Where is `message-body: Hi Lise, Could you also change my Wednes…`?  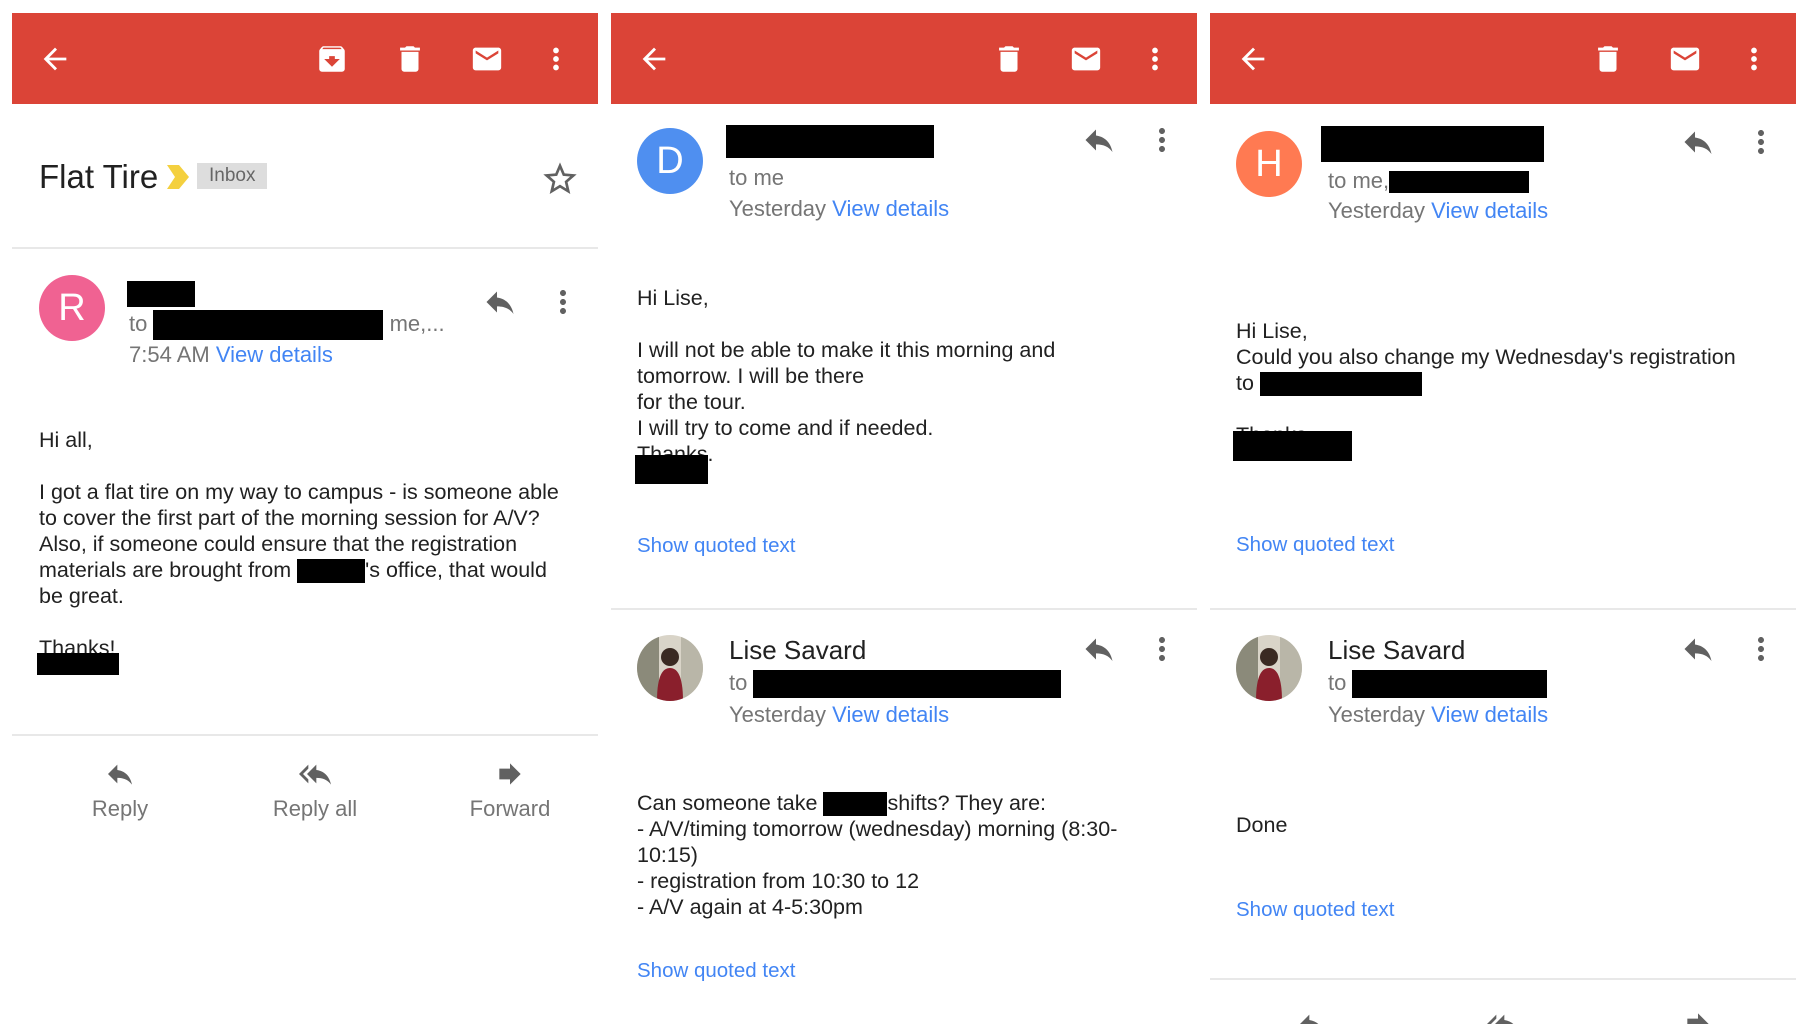 message-body: Hi Lise, Could you also change my Wednes… is located at coordinates (1486, 383).